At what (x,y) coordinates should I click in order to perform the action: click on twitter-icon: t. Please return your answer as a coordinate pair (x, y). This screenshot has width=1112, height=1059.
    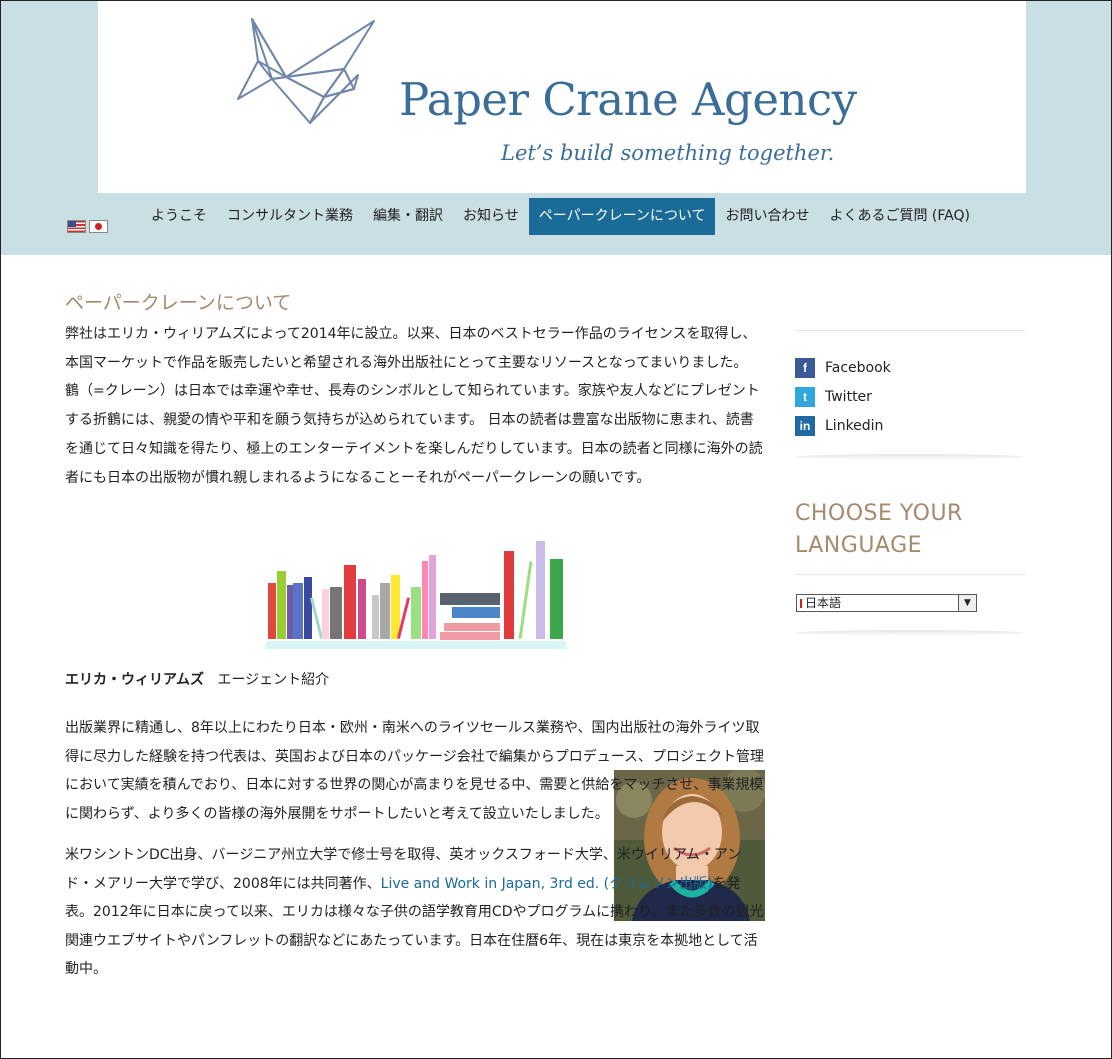
    Looking at the image, I should click on (805, 396).